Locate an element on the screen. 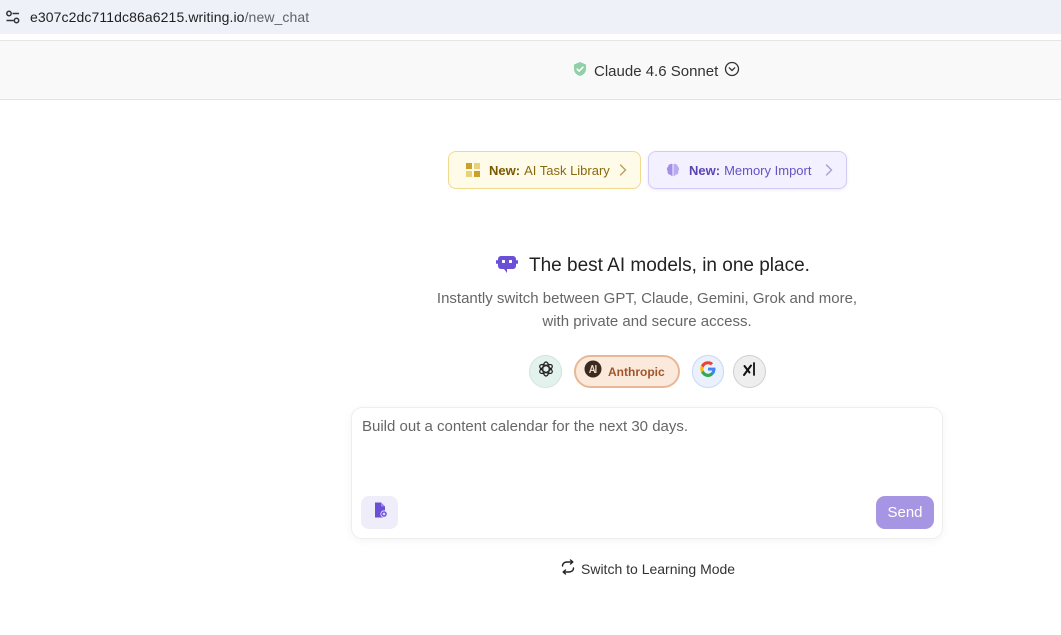 The image size is (1061, 635). anthropic-icon is located at coordinates (593, 371).